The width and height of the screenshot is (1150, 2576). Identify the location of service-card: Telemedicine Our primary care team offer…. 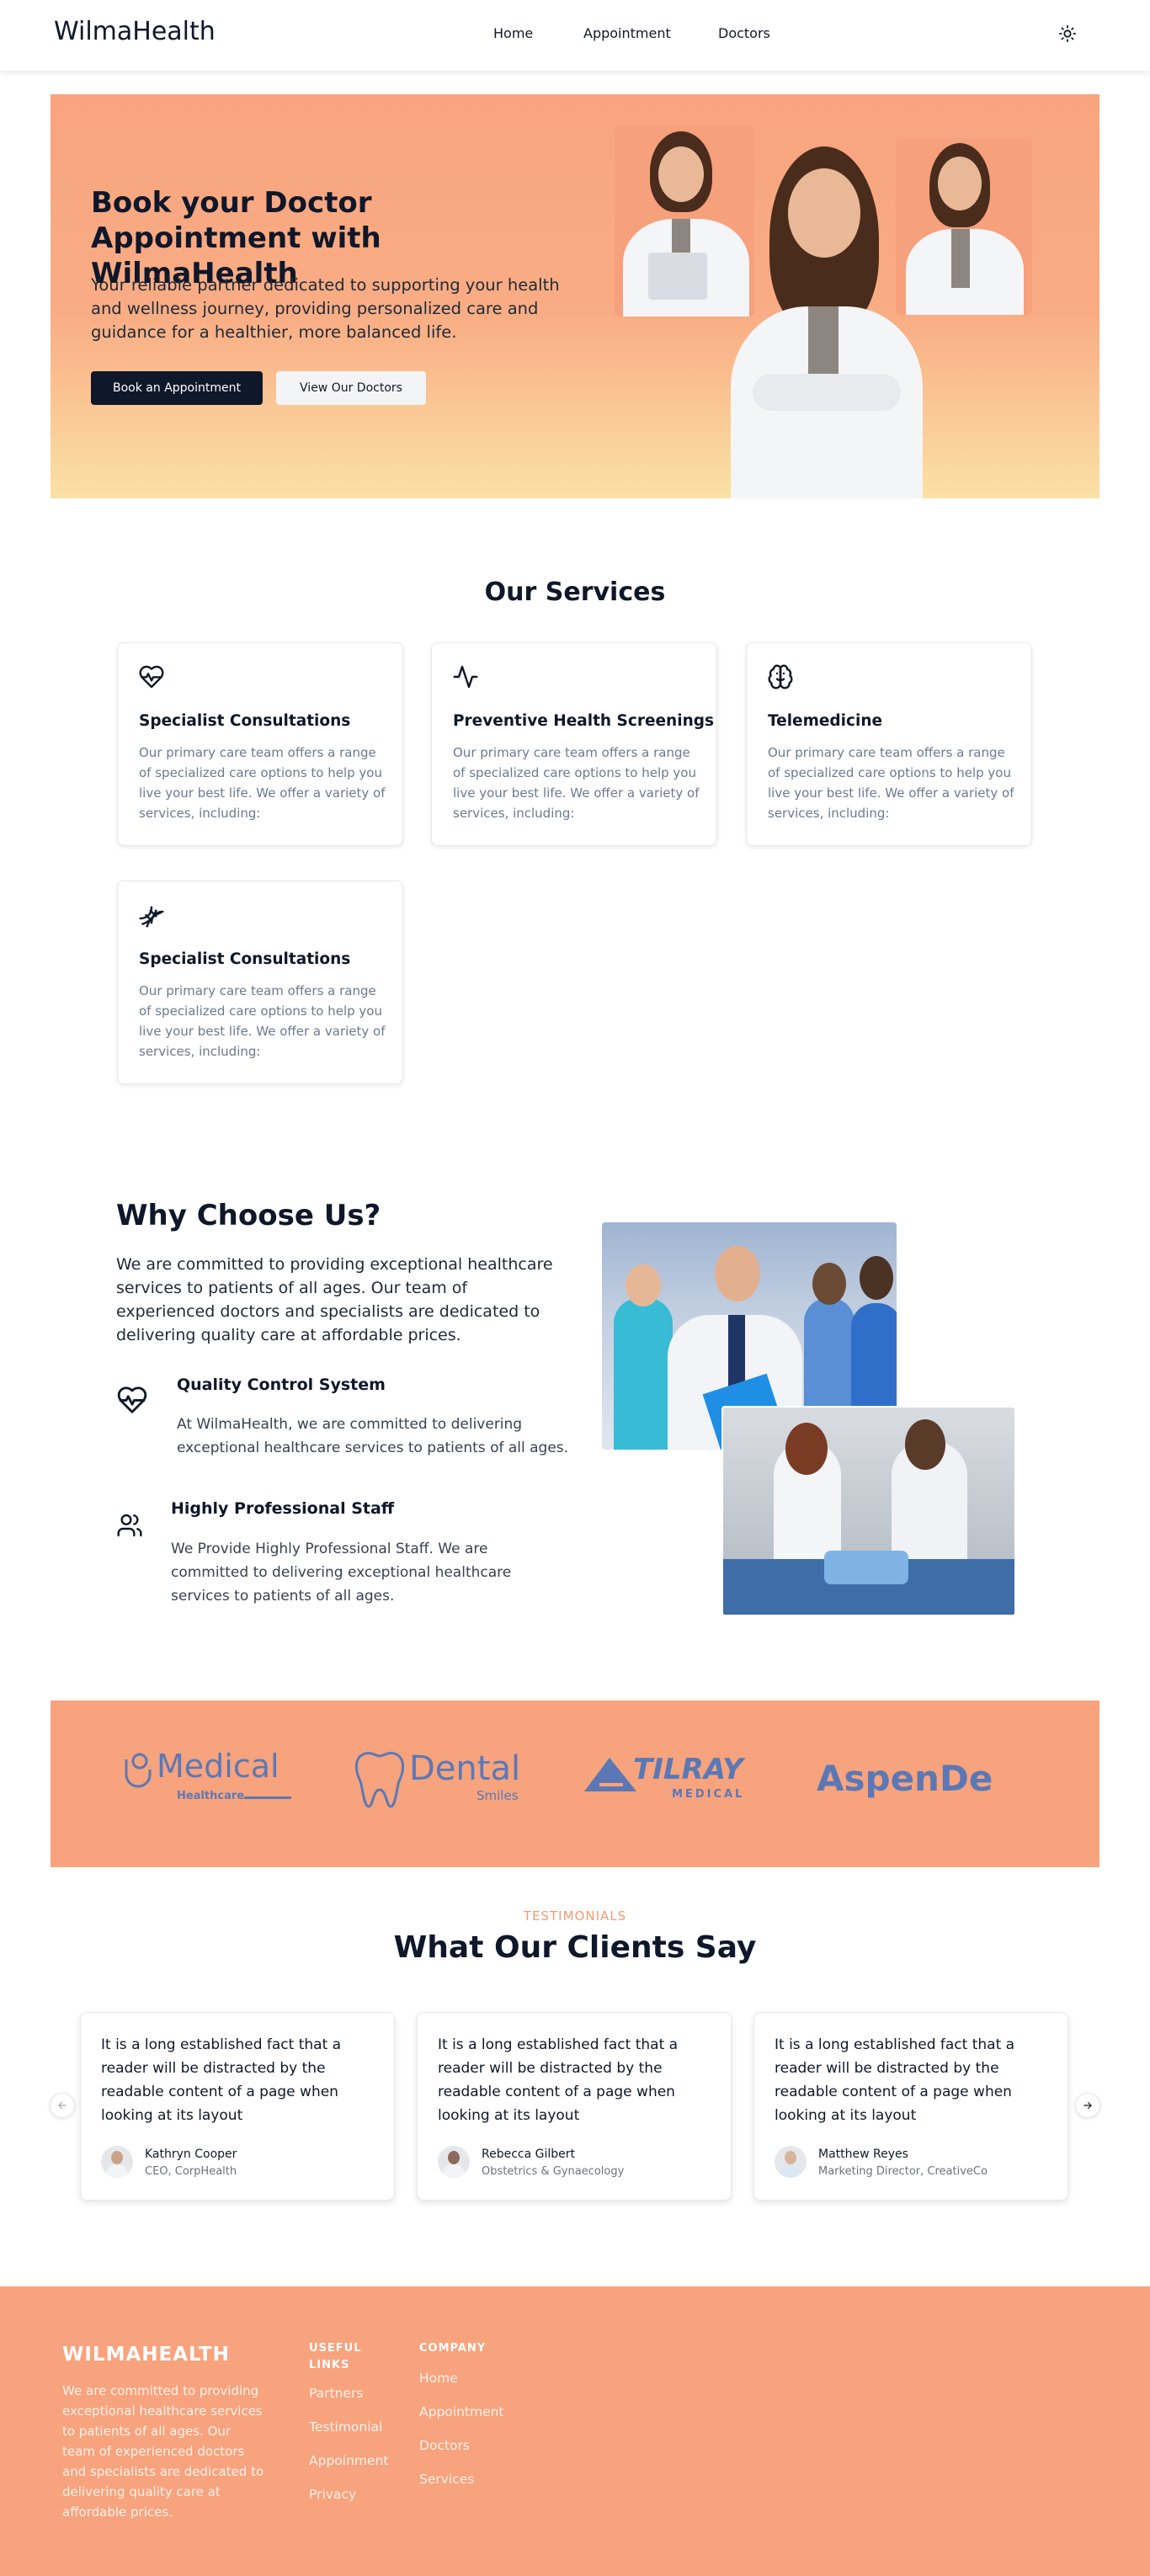
(889, 744).